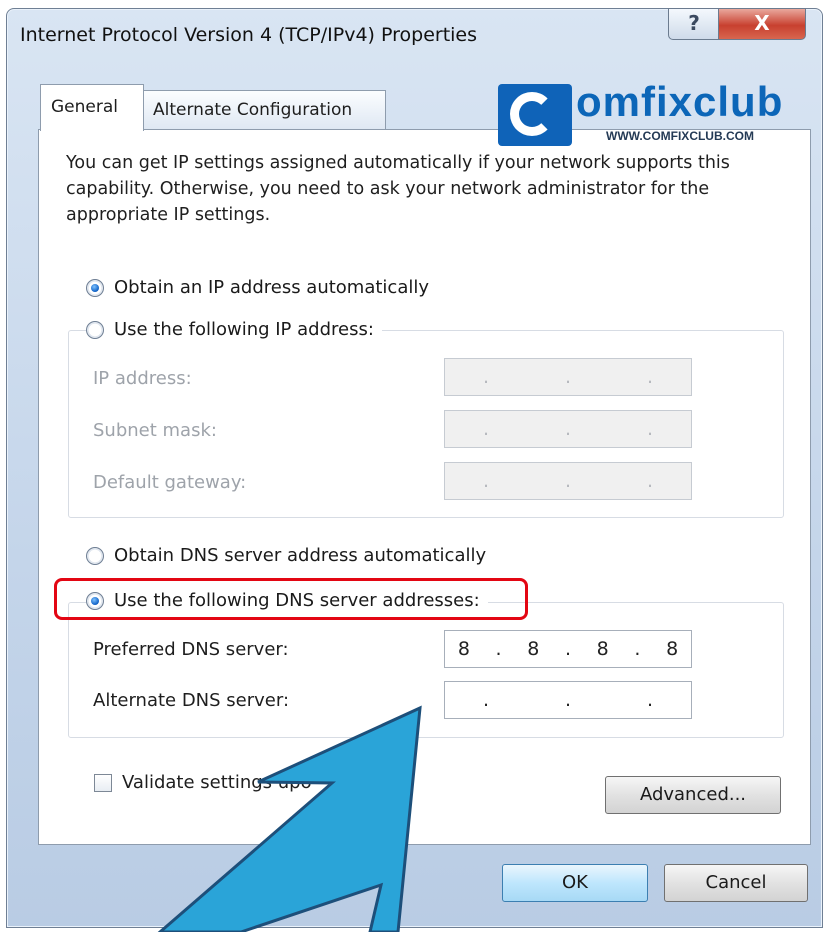 The image size is (829, 932). Describe the element at coordinates (568, 649) in the screenshot. I see `preferred-dns-input: 8. 8. 8. 8` at that location.